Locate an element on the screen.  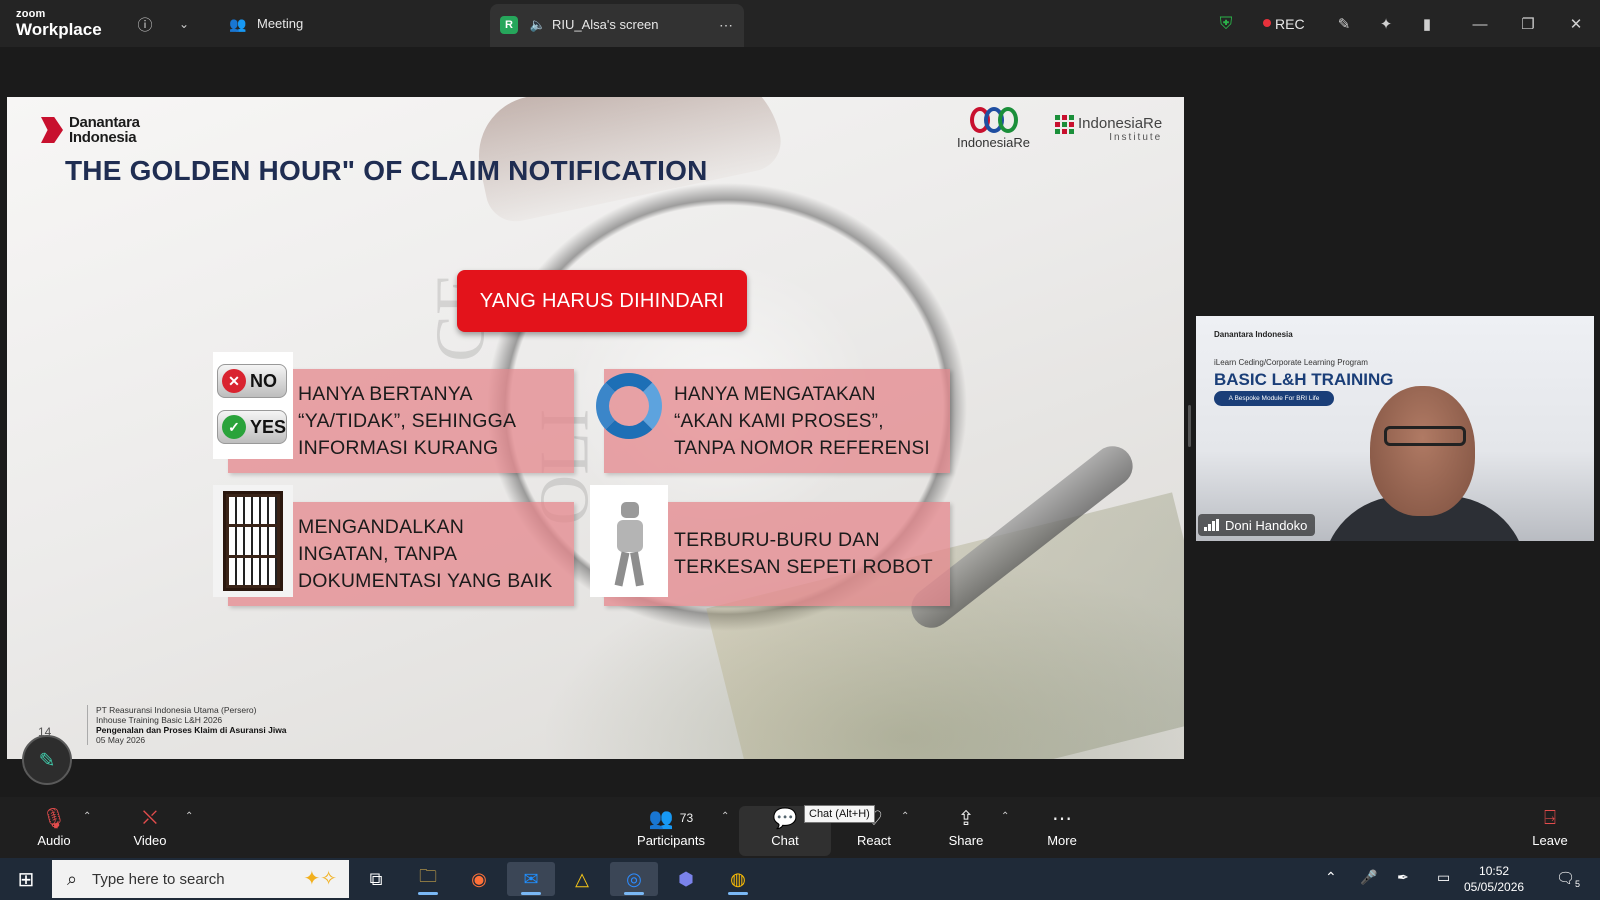
slide-title: THE GOLDEN HOUR" OF CLAIM NOTIFICATION is located at coordinates (386, 170).